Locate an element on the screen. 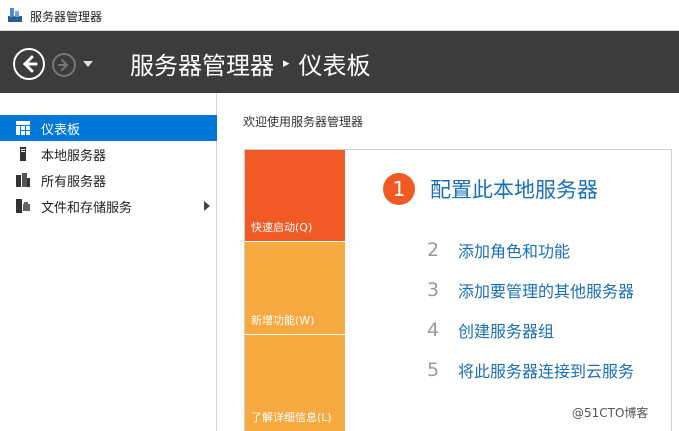  step-create-server-group: 4 创建服务器组 is located at coordinates (487, 330).